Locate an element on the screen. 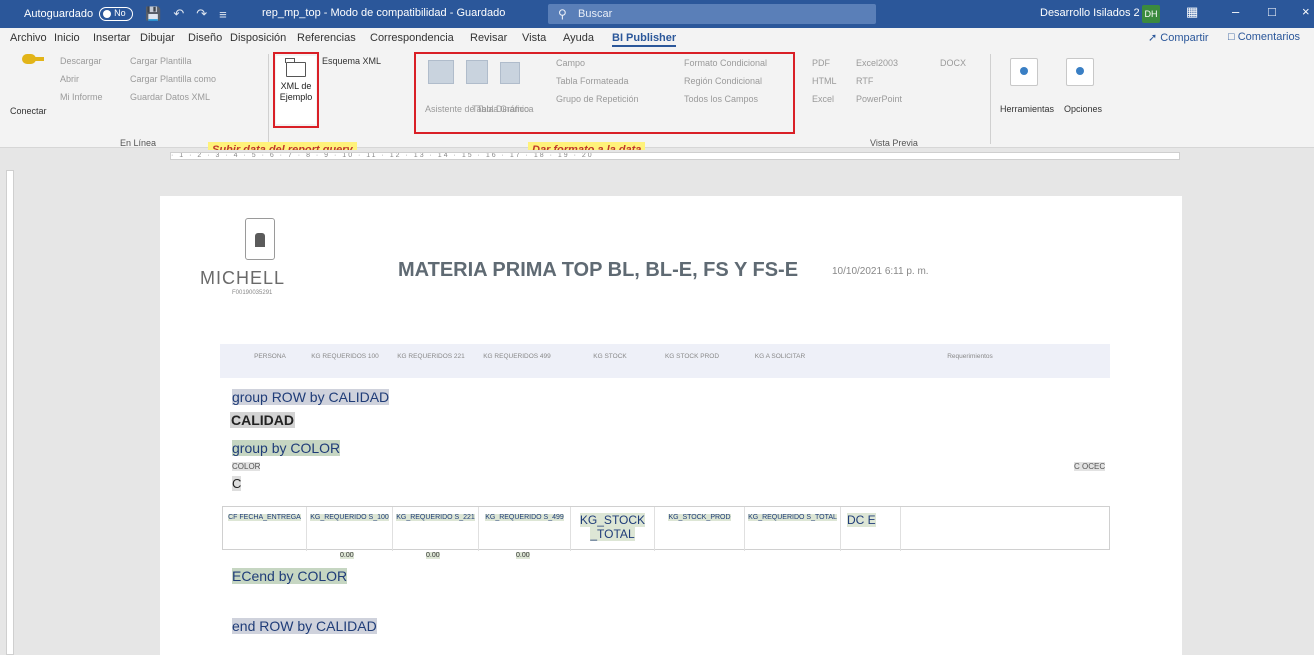 Image resolution: width=1314 pixels, height=655 pixels. end-row-label: end ROW by CALIDAD is located at coordinates (304, 626).